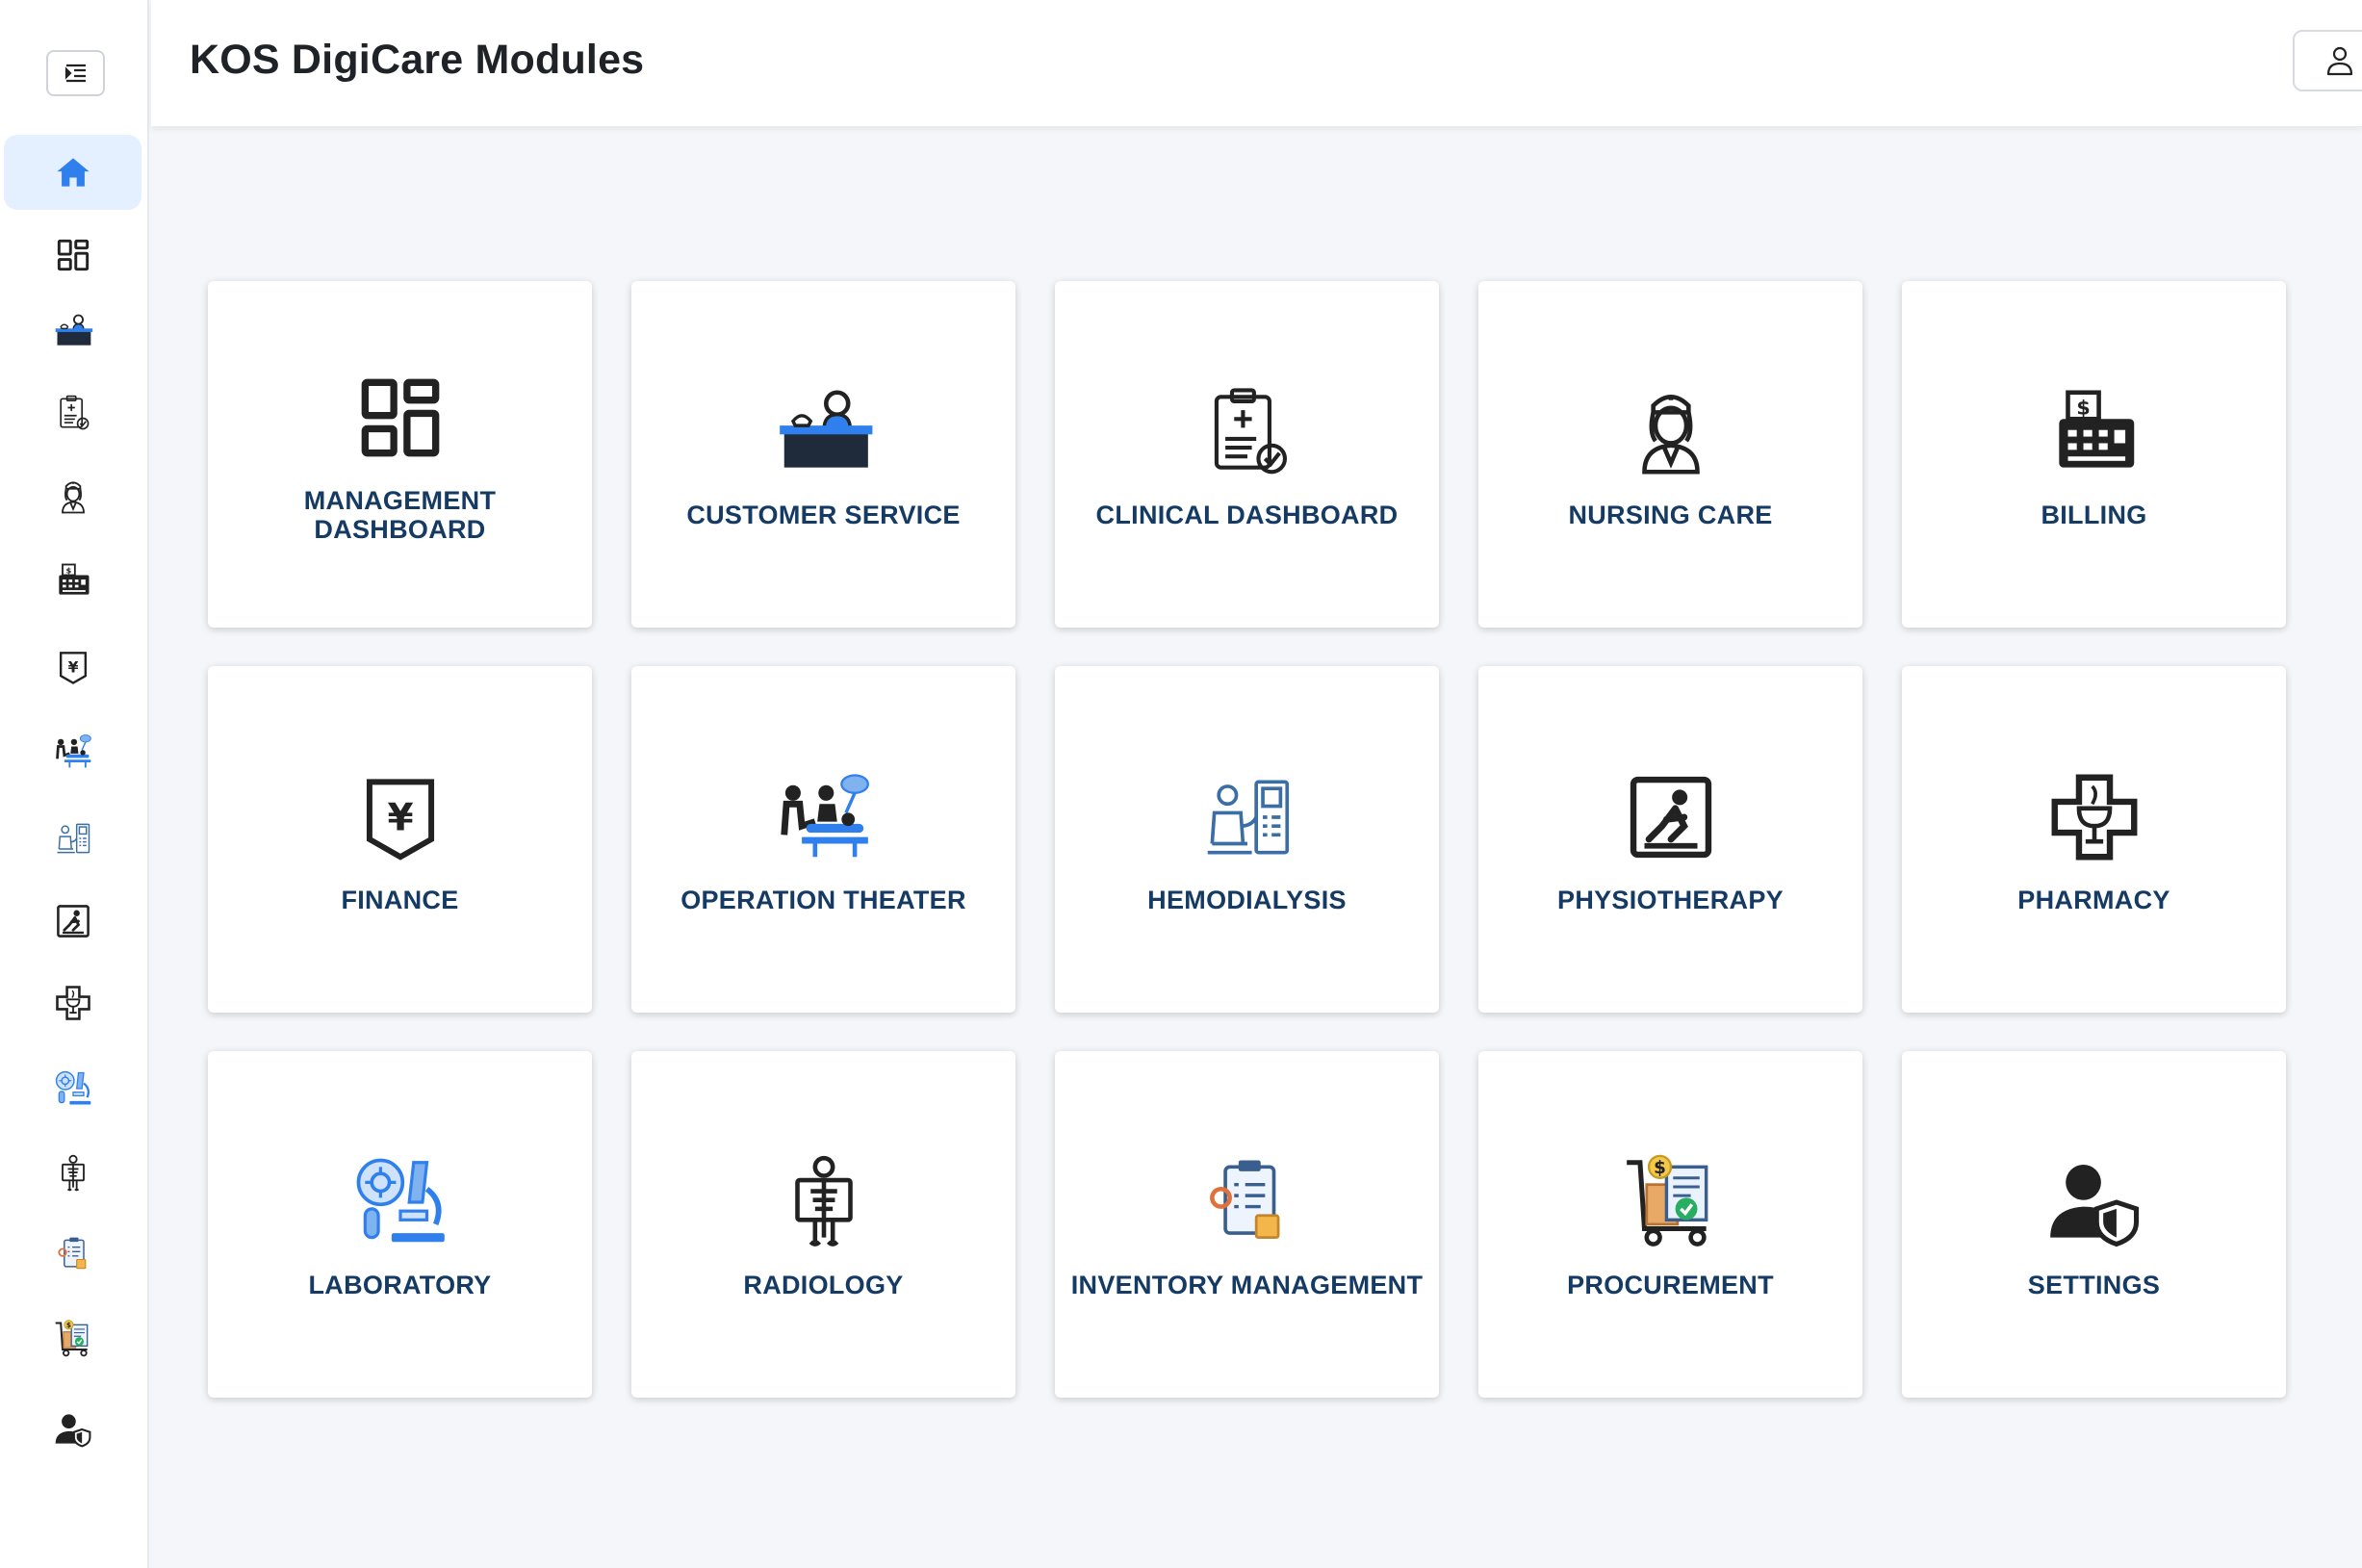 Image resolution: width=2362 pixels, height=1568 pixels. I want to click on module-card: CLINICAL DASHBOARD, so click(1247, 454).